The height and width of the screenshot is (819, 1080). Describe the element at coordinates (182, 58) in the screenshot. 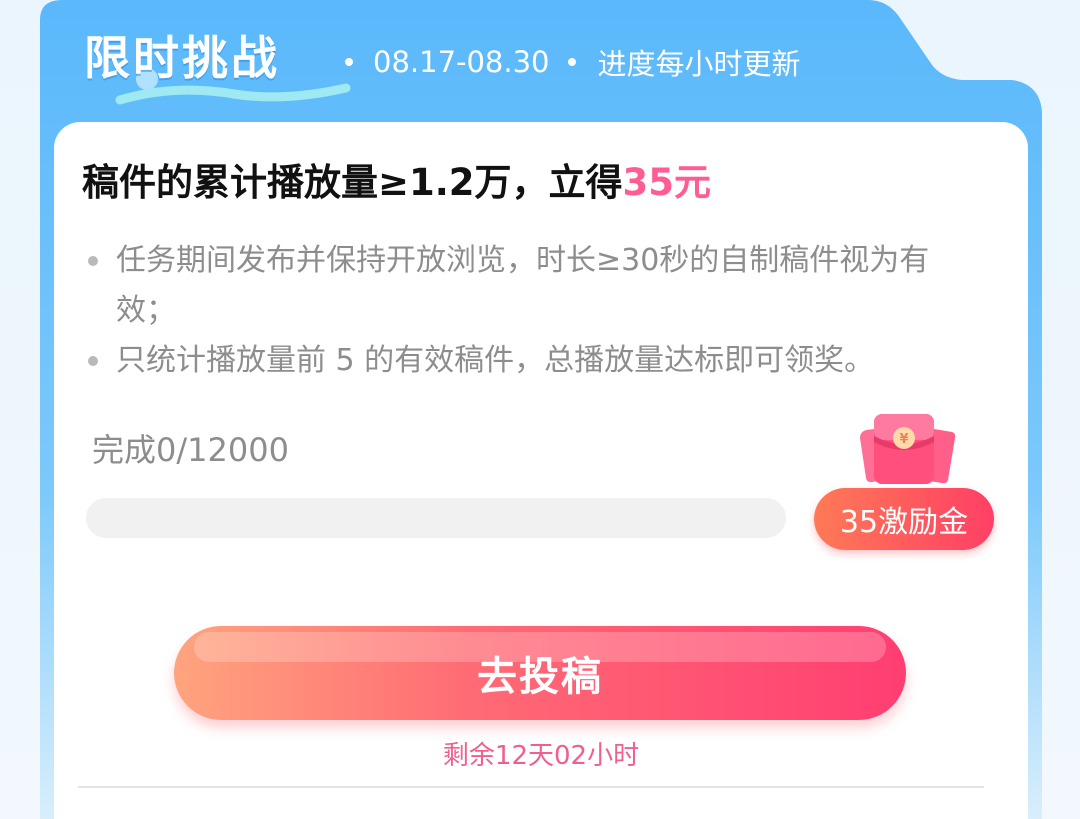

I see `page-title: 限时挑战` at that location.